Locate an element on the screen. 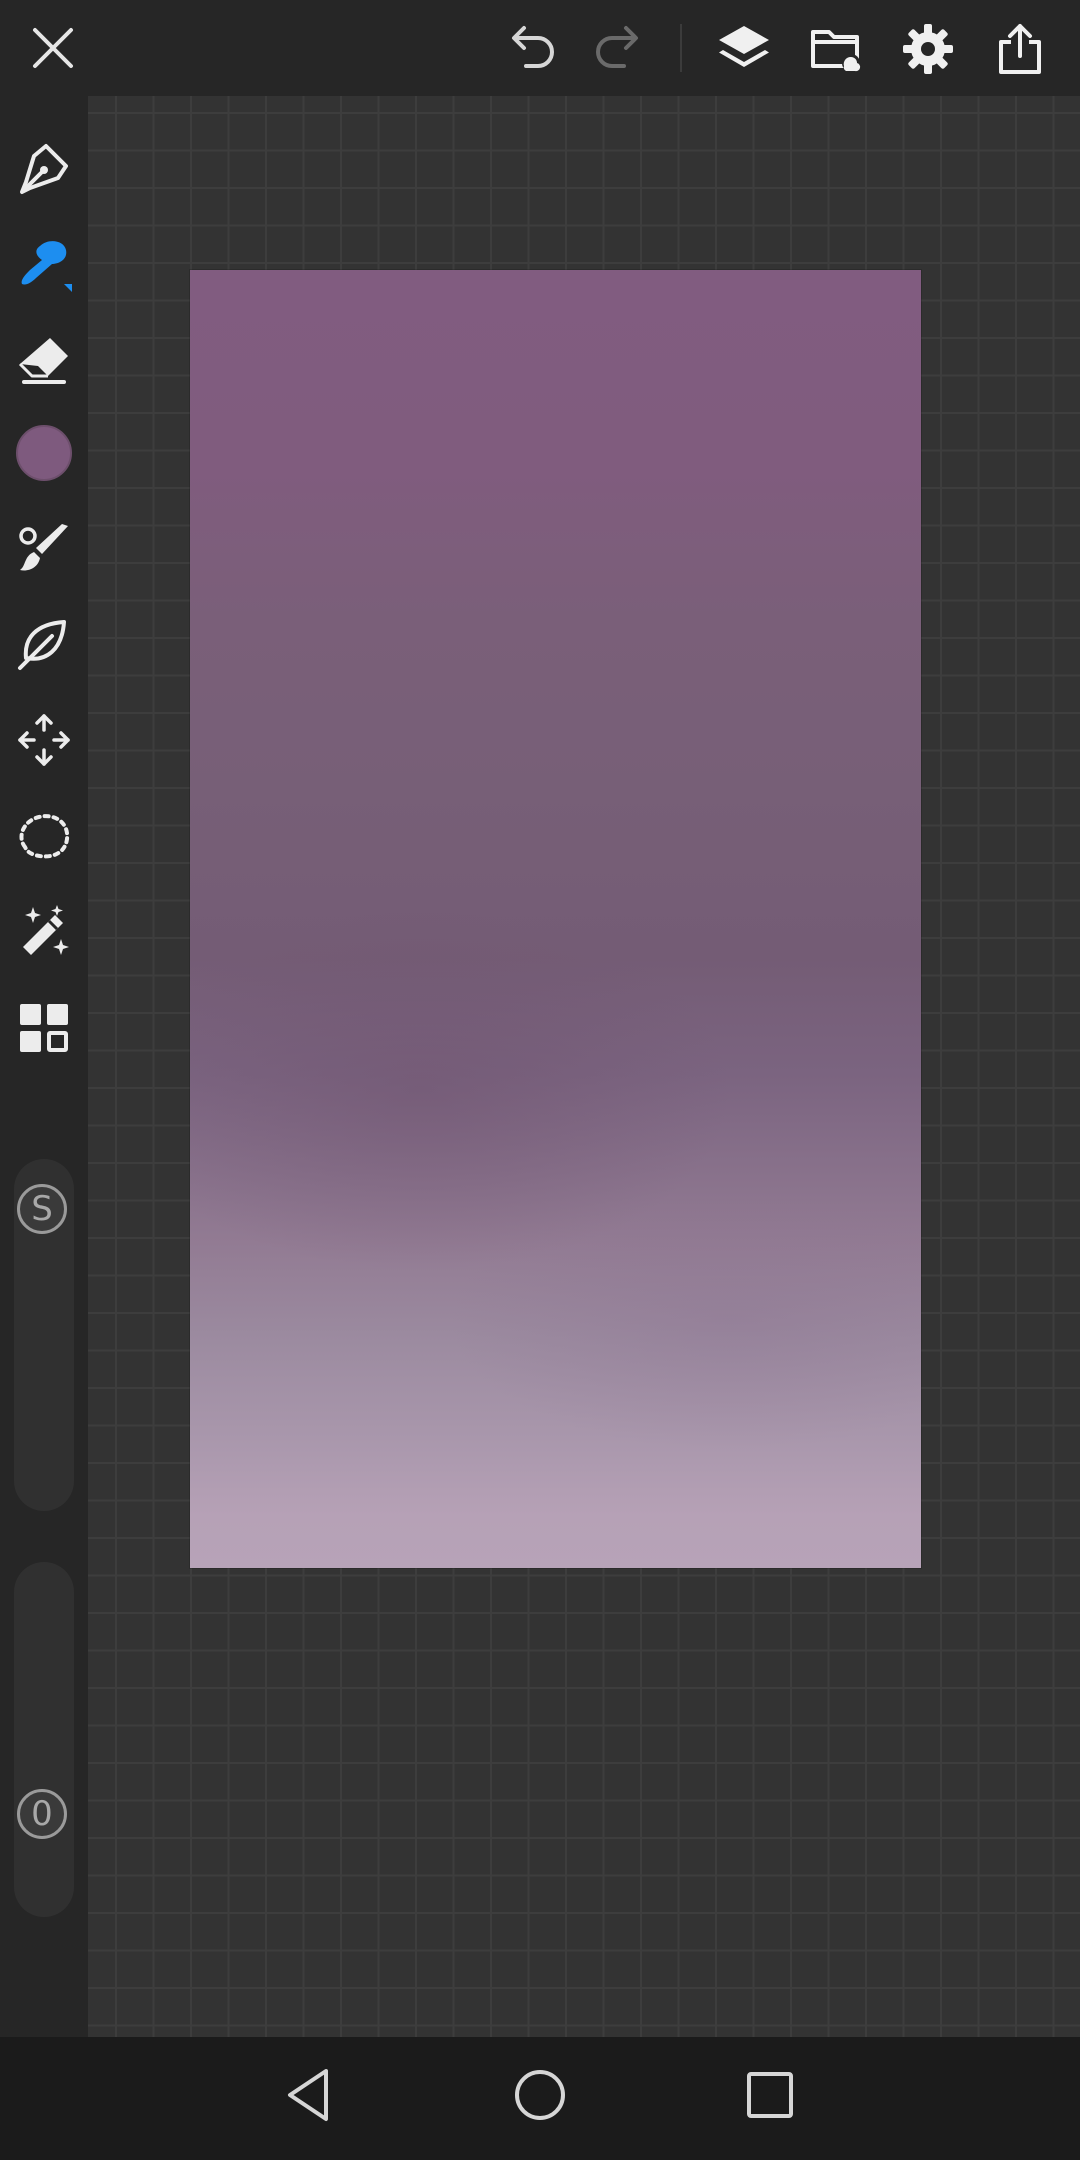 The width and height of the screenshot is (1080, 2160). undo-button is located at coordinates (534, 48).